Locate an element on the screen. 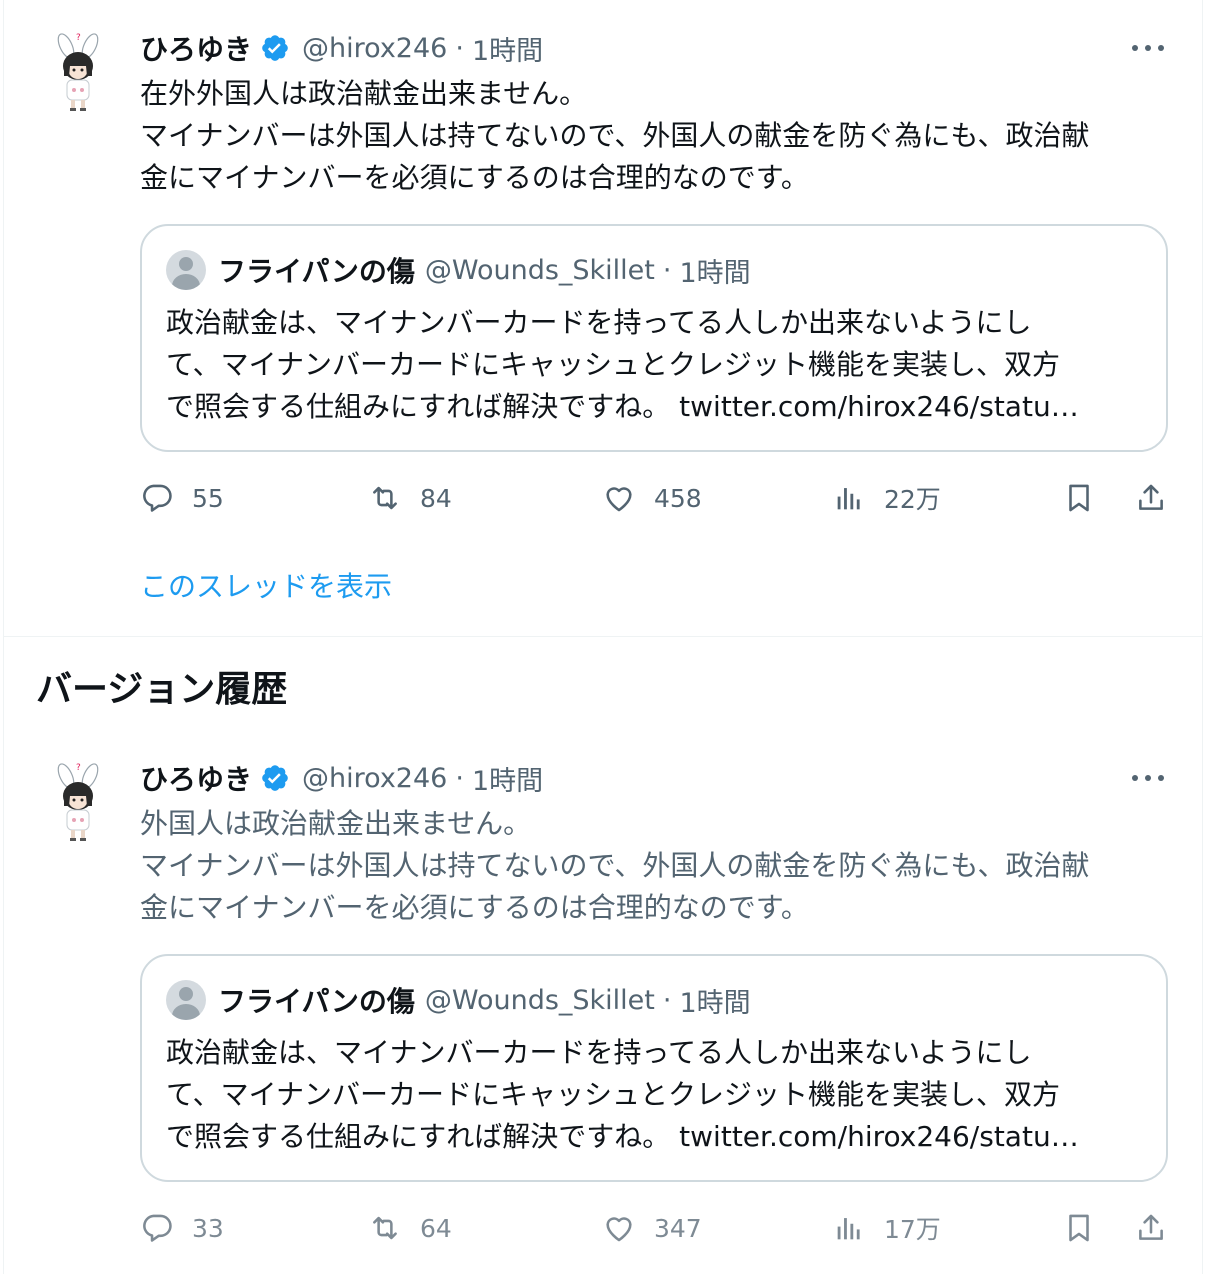 The height and width of the screenshot is (1274, 1216). views-button: 22万 is located at coordinates (886, 498).